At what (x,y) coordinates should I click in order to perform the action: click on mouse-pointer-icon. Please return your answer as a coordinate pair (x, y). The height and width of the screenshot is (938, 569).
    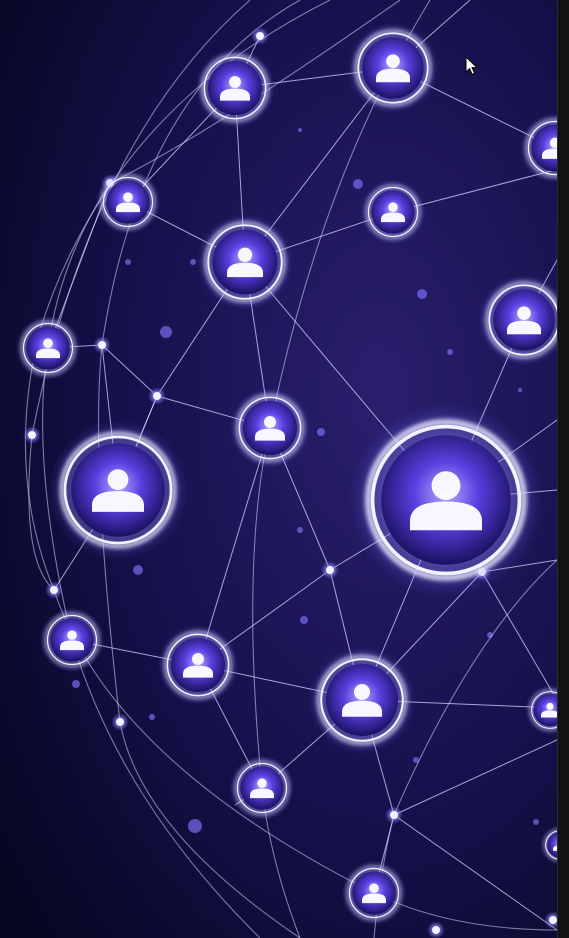
    Looking at the image, I should click on (472, 66).